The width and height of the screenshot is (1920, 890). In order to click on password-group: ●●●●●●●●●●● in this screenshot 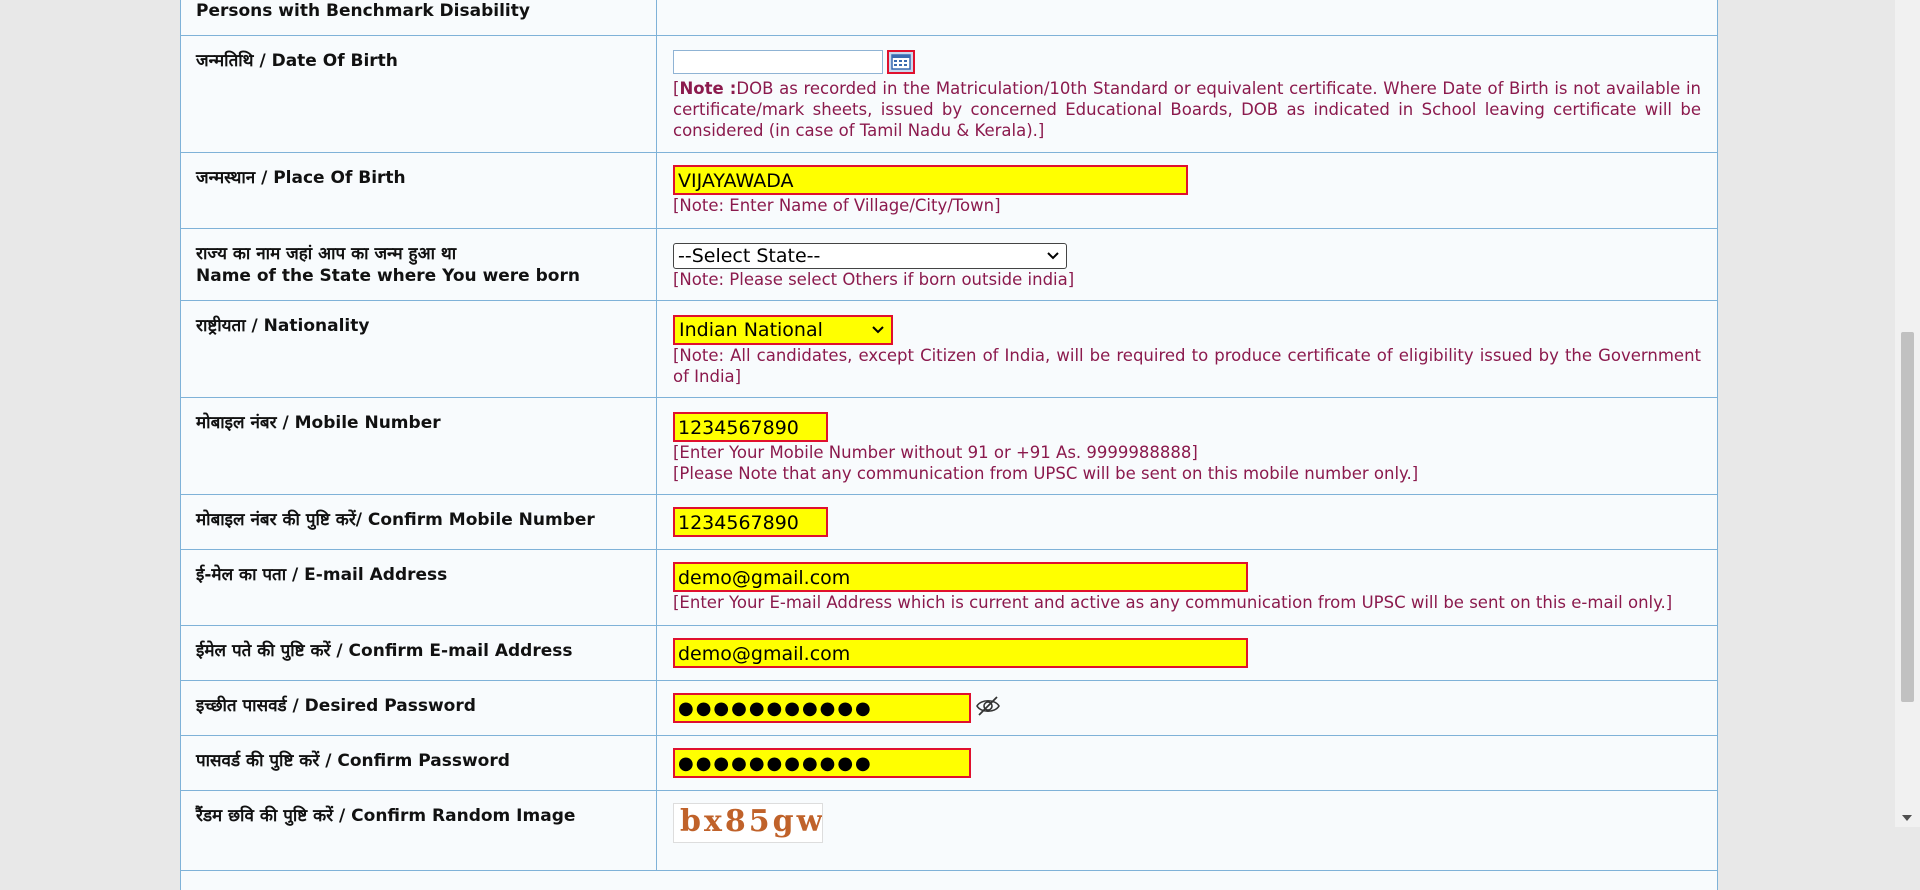, I will do `click(1187, 707)`.